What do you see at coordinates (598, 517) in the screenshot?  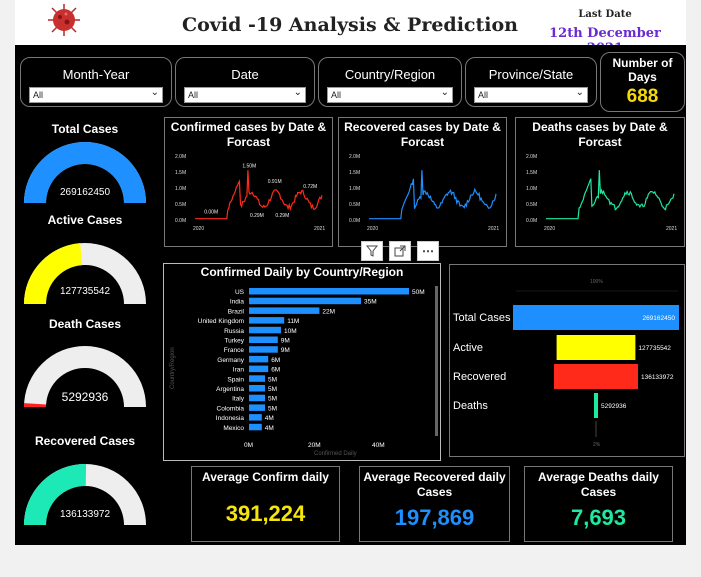 I see `kpi-value: 7,693` at bounding box center [598, 517].